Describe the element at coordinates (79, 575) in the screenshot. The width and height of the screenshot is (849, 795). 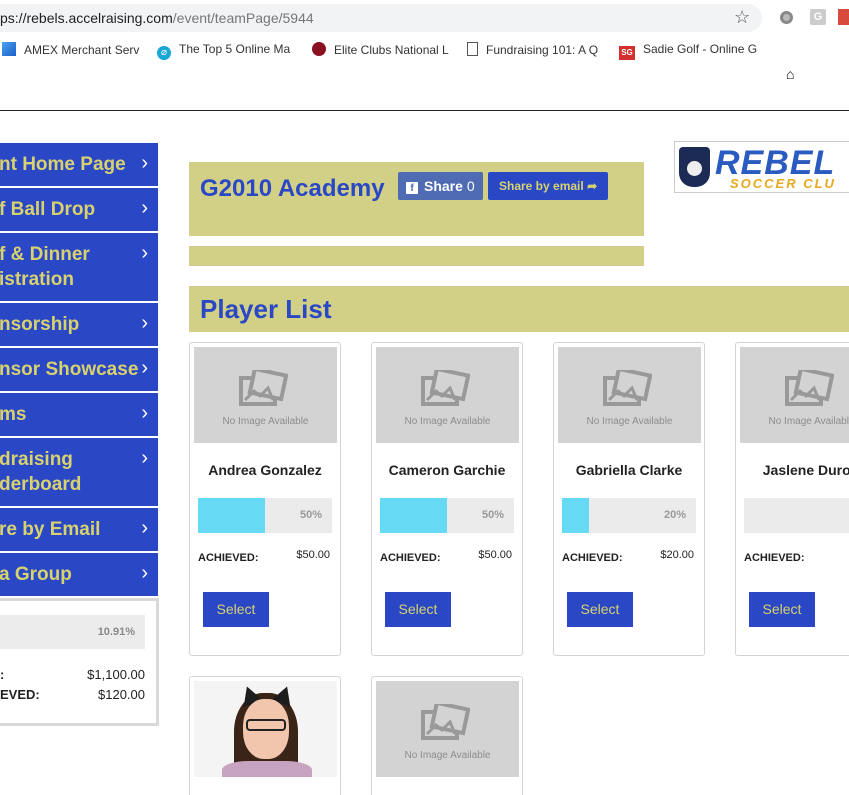
I see `sidebar-item-join-group: a Group ›` at that location.